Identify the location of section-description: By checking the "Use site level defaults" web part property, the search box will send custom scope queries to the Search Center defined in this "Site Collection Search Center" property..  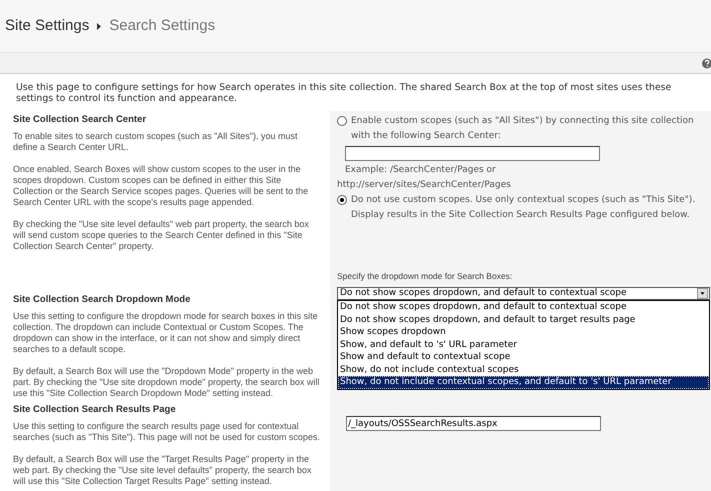
(161, 235).